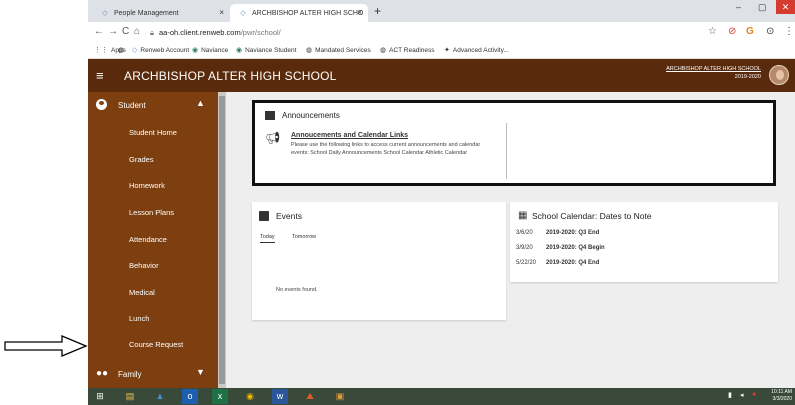 Image resolution: width=795 pixels, height=405 pixels. Describe the element at coordinates (99, 31) in the screenshot. I see `back-arrow-icon: ←` at that location.